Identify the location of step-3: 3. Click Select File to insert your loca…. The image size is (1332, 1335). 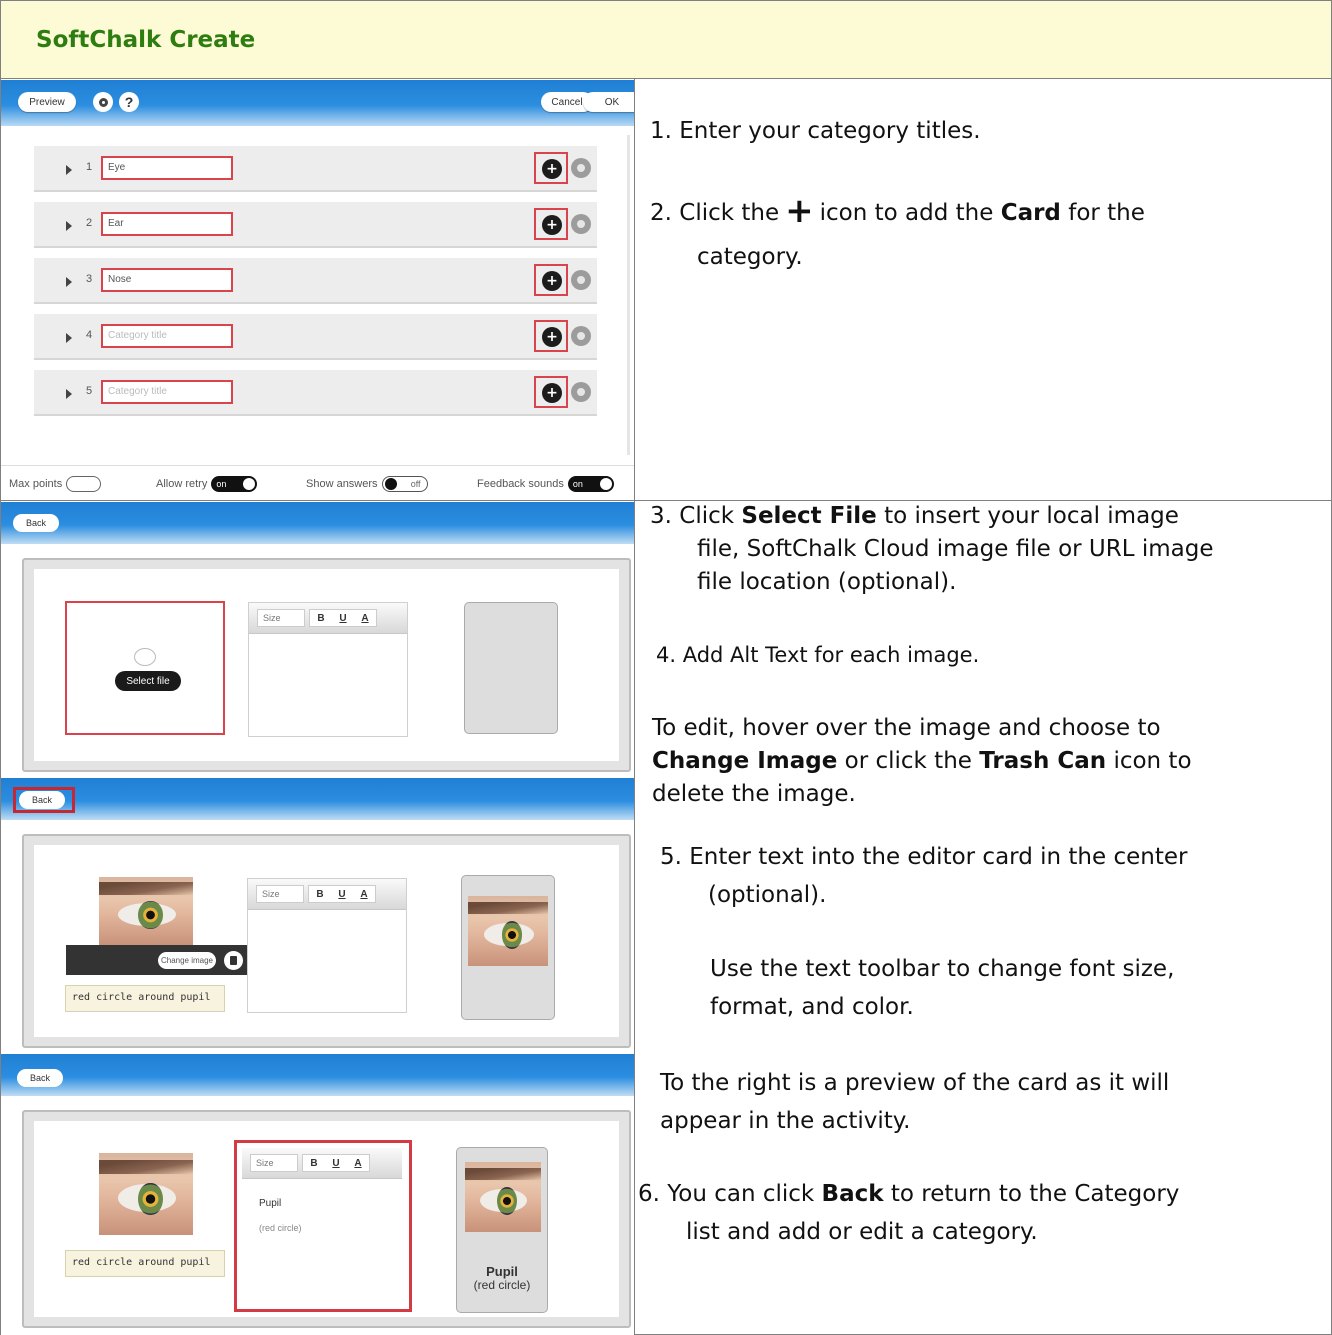
(932, 549).